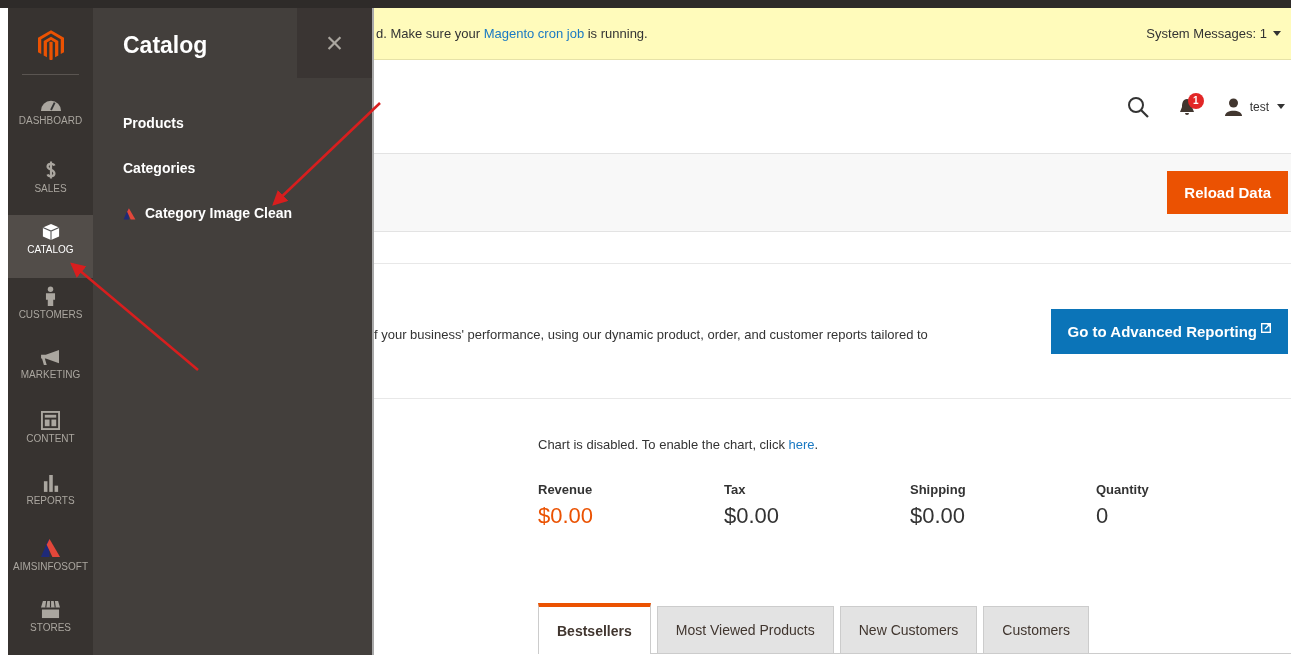 Image resolution: width=1291 pixels, height=655 pixels. I want to click on user-icon, so click(1233, 106).